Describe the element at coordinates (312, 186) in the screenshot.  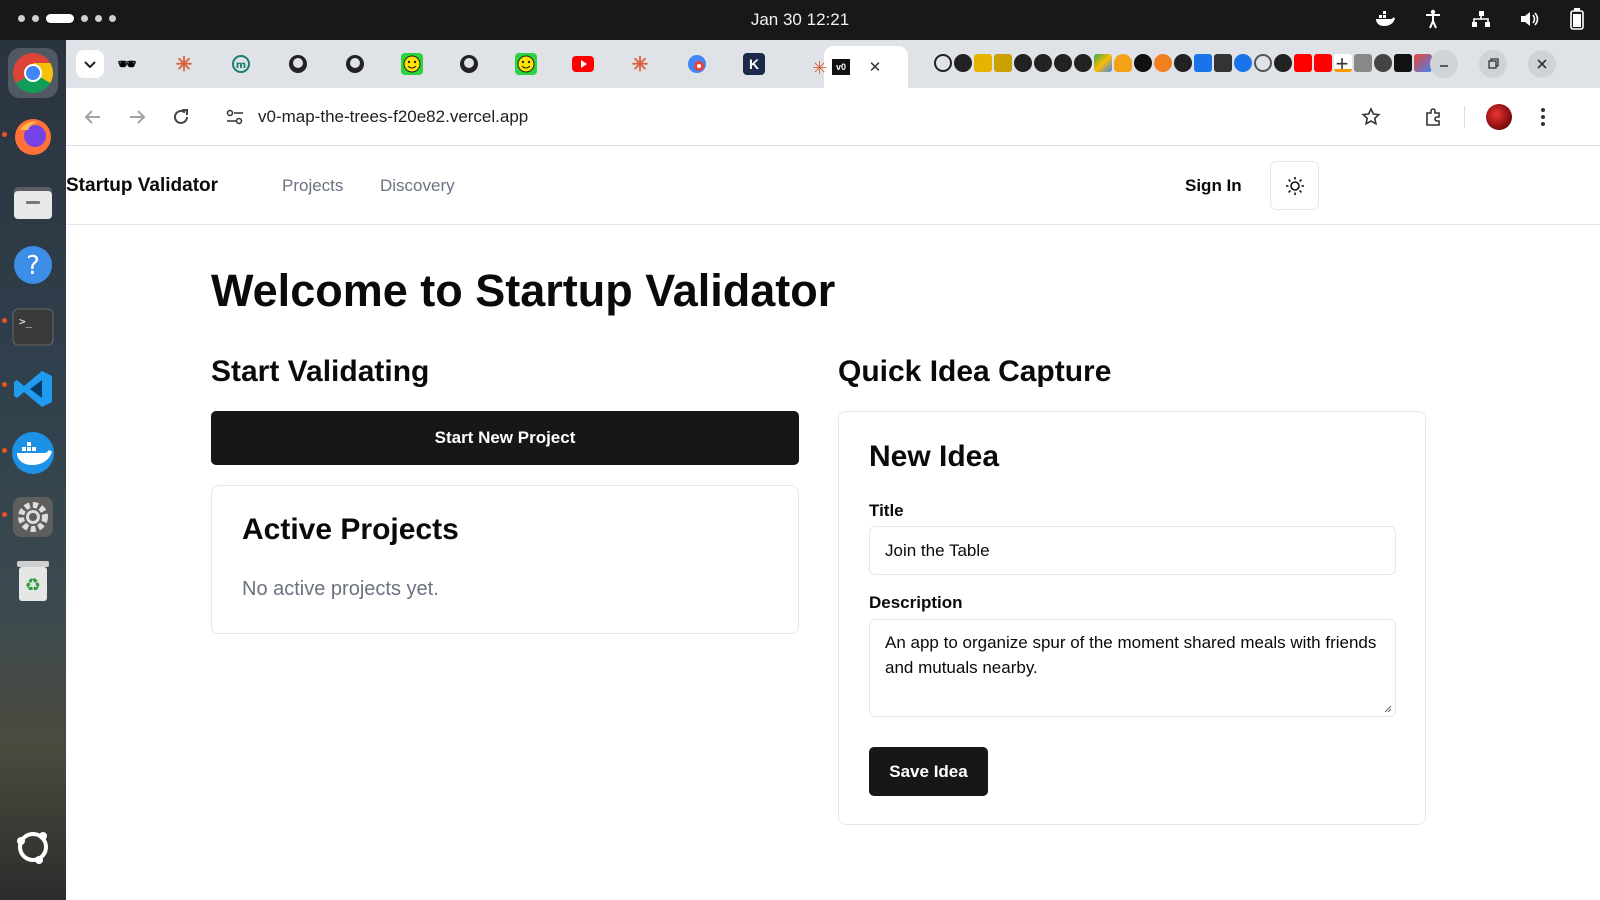
I see `nav-link-projects: Projects` at that location.